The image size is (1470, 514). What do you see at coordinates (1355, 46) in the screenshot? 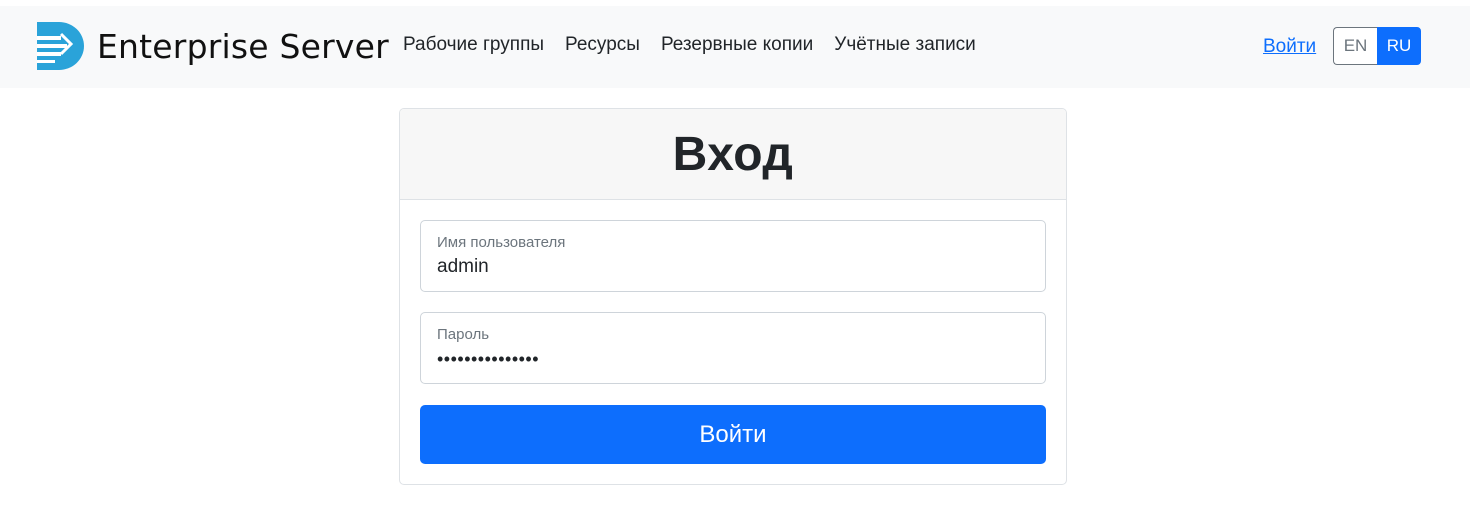
I see `language-en-button: EN` at bounding box center [1355, 46].